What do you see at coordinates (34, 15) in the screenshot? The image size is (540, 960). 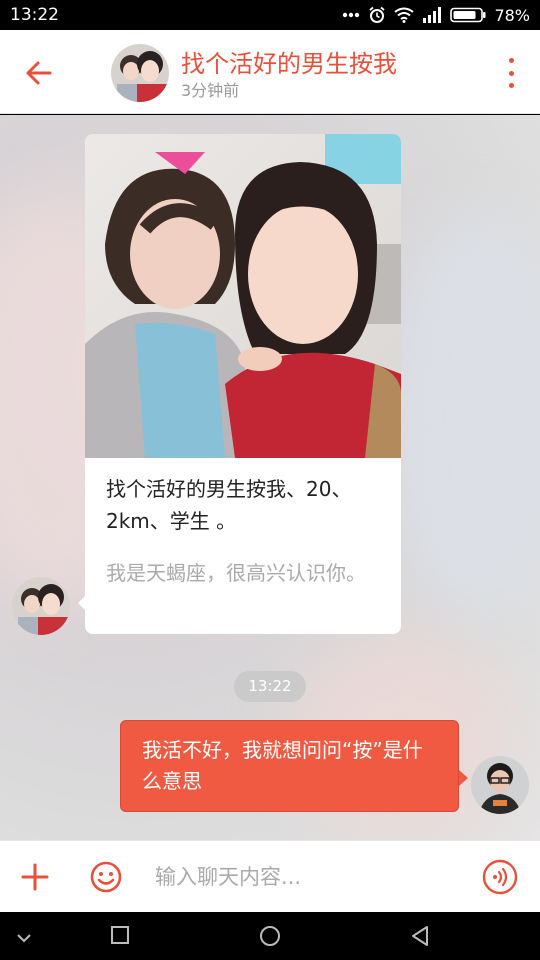 I see `status-time: 13:22` at bounding box center [34, 15].